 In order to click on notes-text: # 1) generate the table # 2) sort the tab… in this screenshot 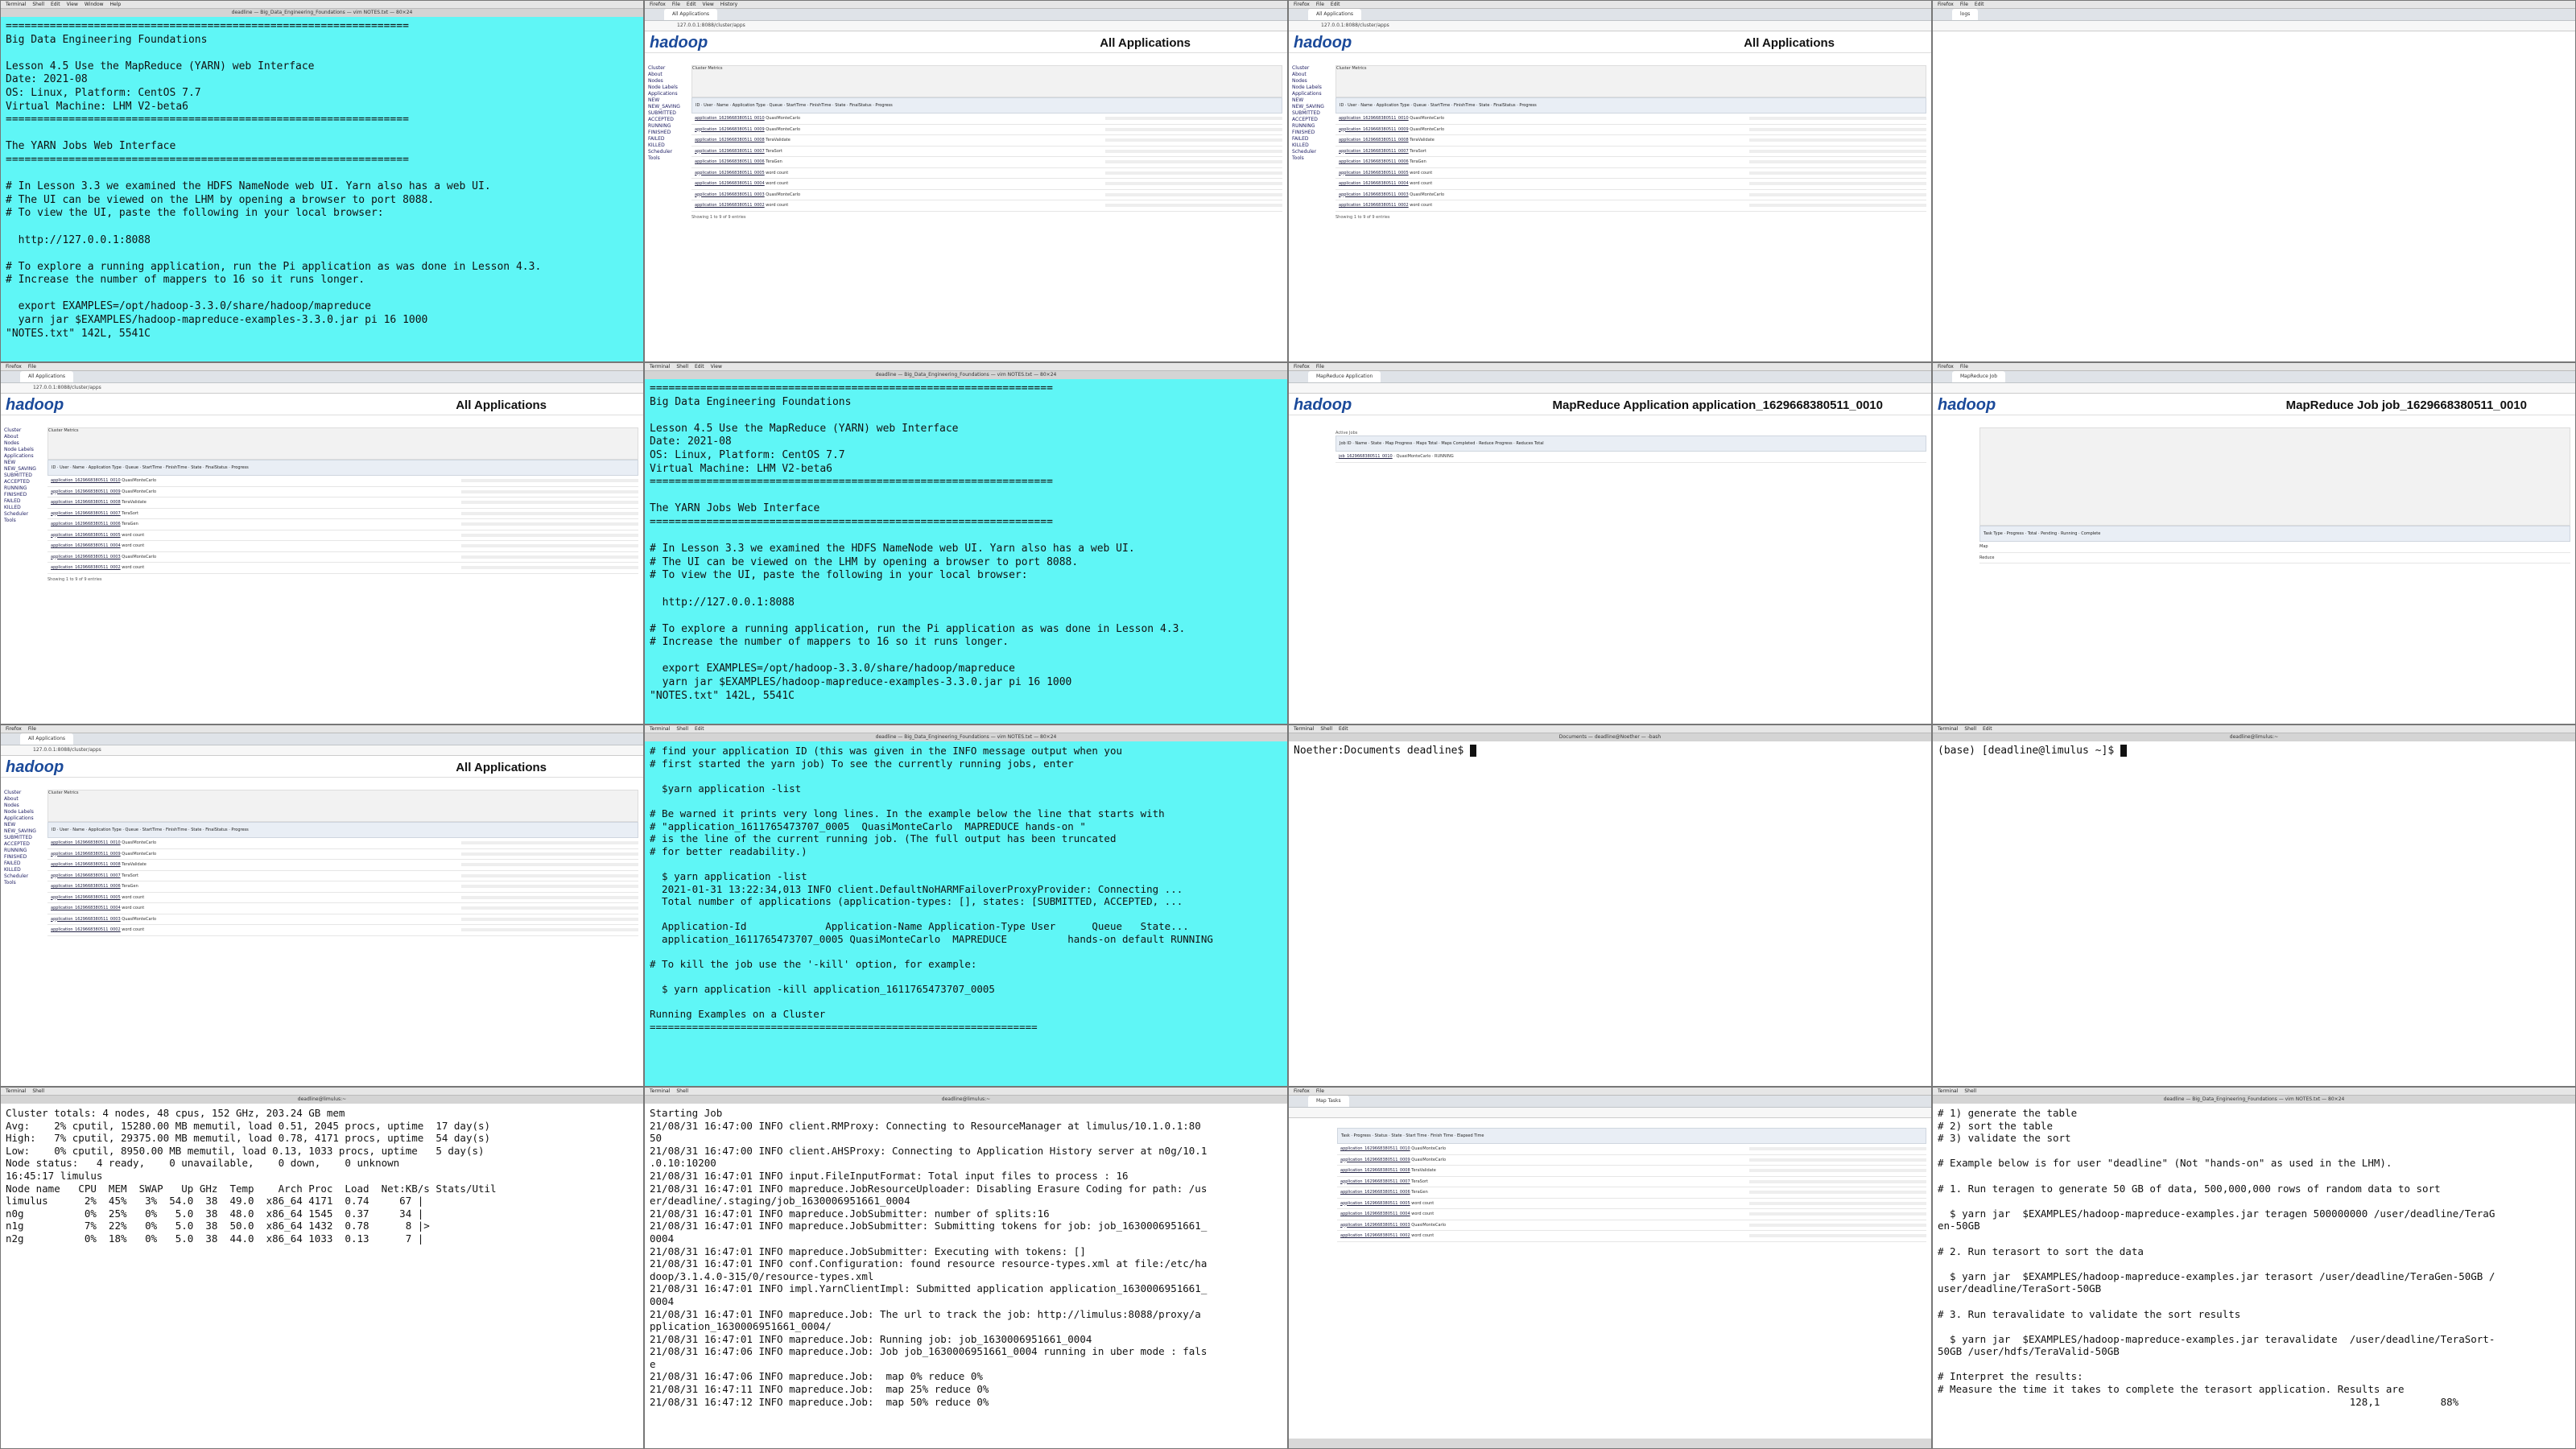, I will do `click(2254, 1276)`.